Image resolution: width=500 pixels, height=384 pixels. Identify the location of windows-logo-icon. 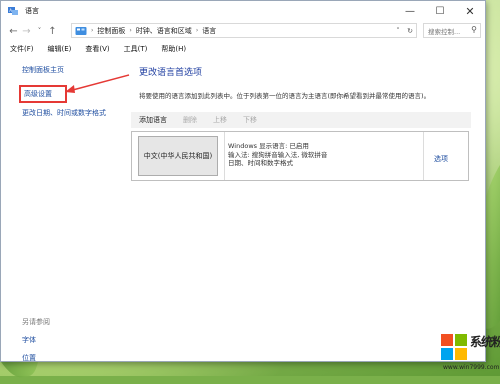
(454, 347).